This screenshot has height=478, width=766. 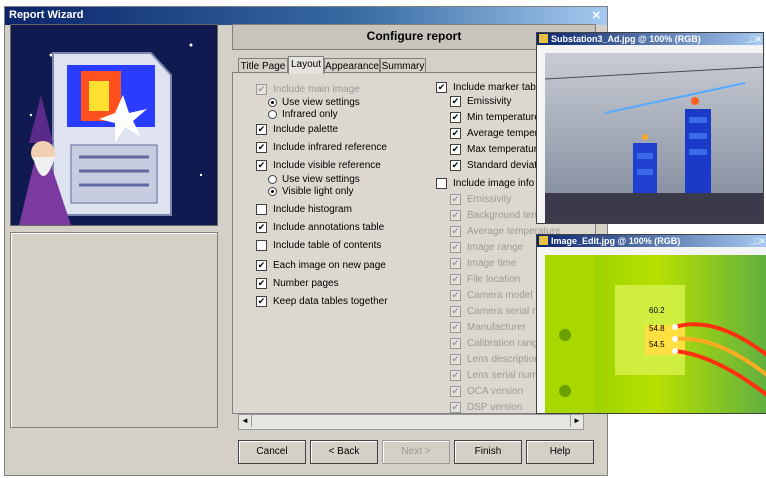 I want to click on option-label: Background temp, so click(x=506, y=215).